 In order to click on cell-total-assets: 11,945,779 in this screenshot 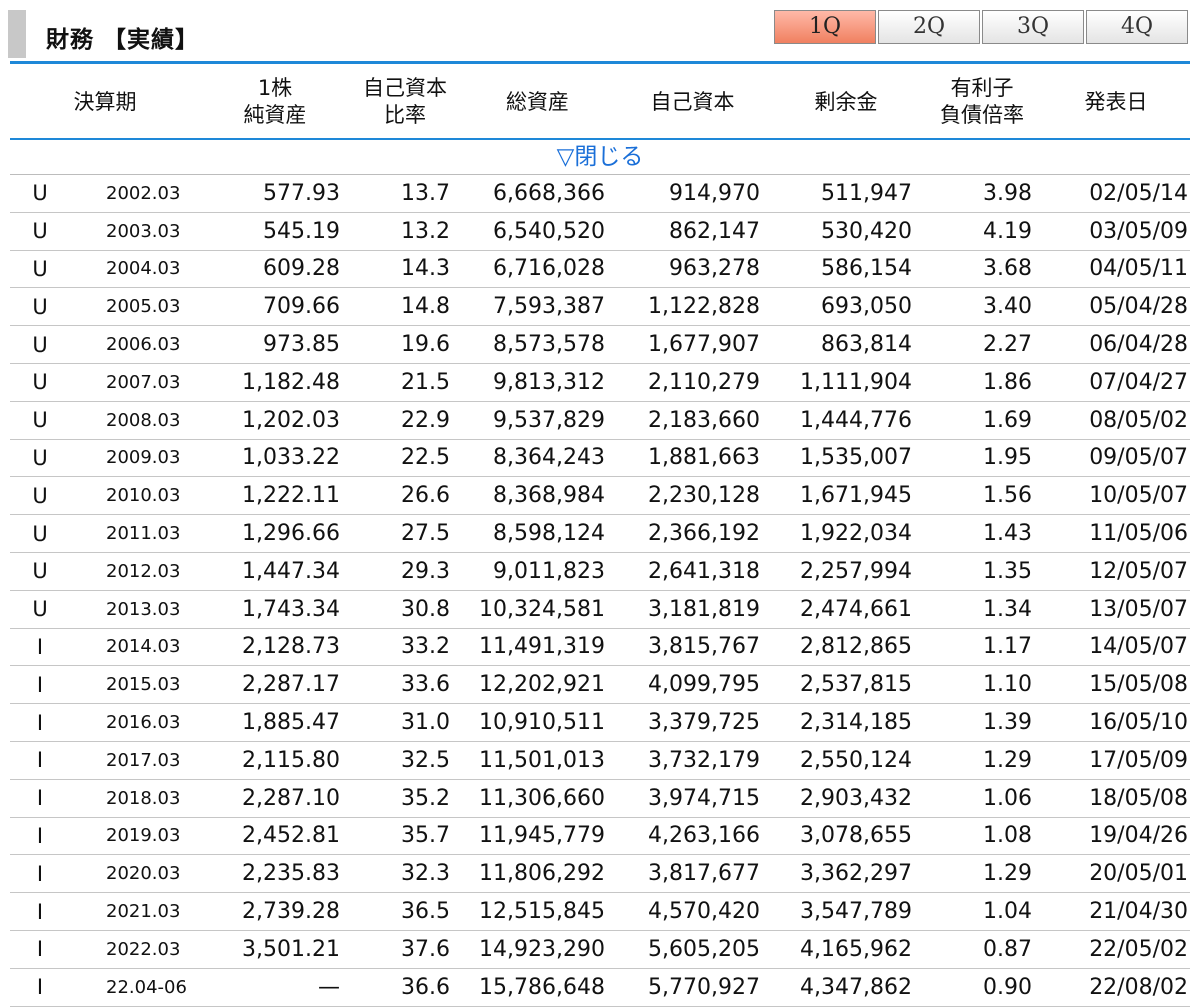, I will do `click(542, 836)`.